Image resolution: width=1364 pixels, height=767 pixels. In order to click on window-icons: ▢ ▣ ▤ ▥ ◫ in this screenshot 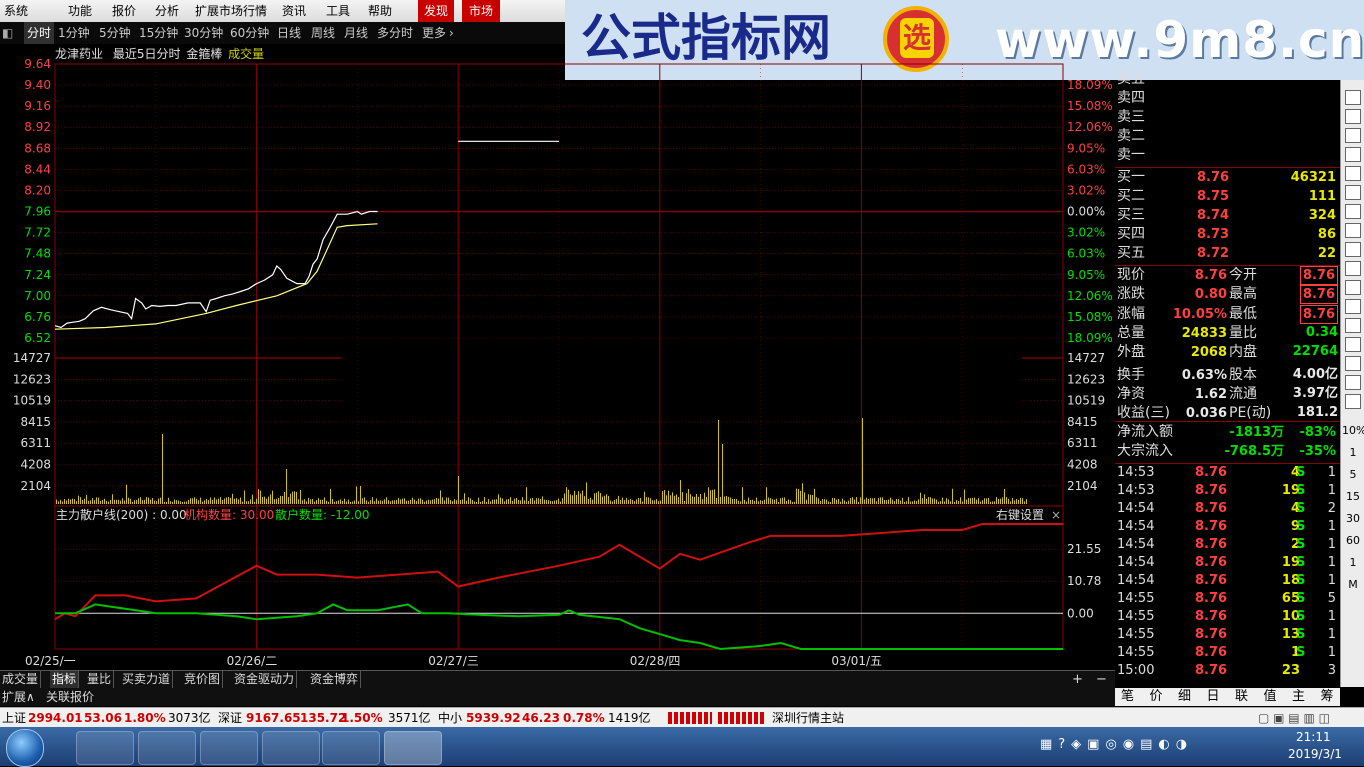, I will do `click(1294, 718)`.